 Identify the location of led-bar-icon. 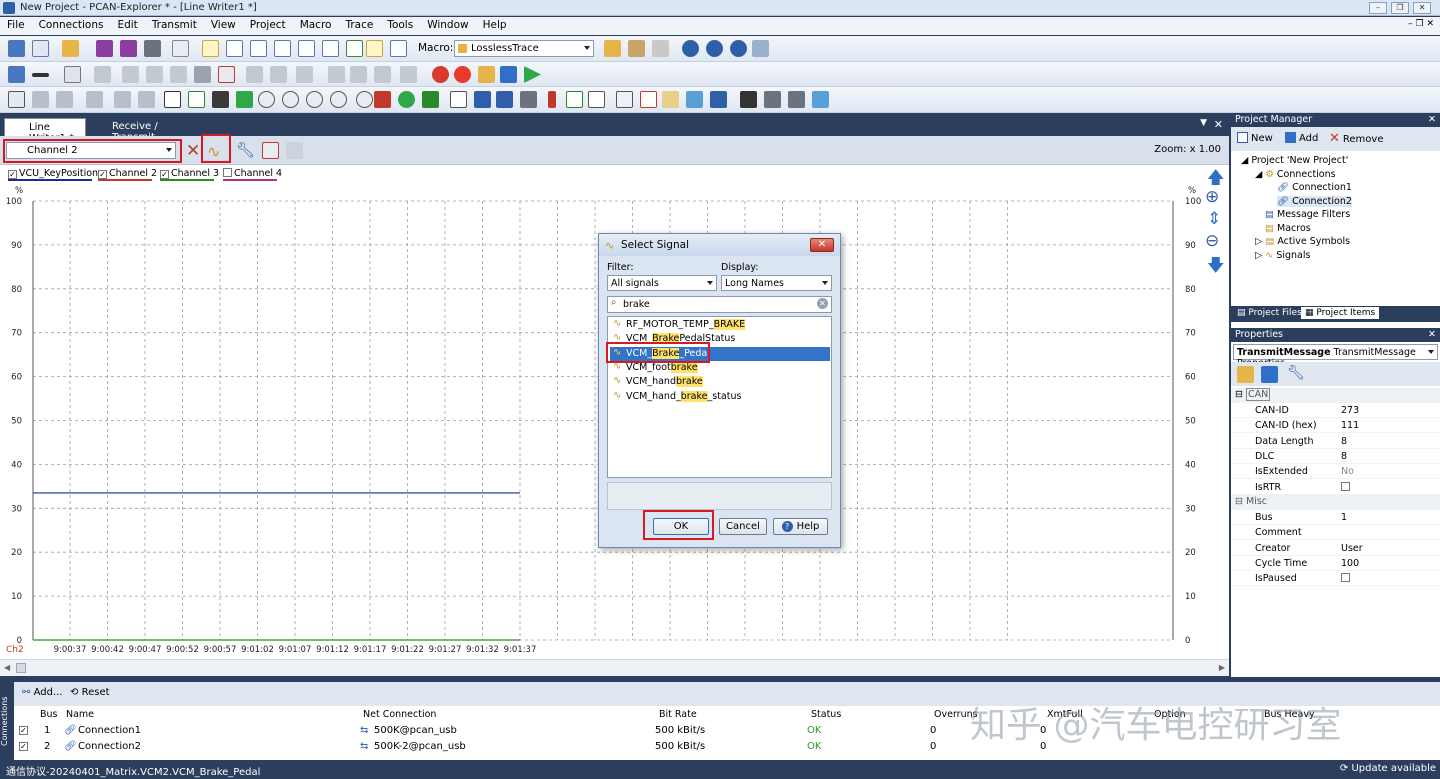
(382, 99).